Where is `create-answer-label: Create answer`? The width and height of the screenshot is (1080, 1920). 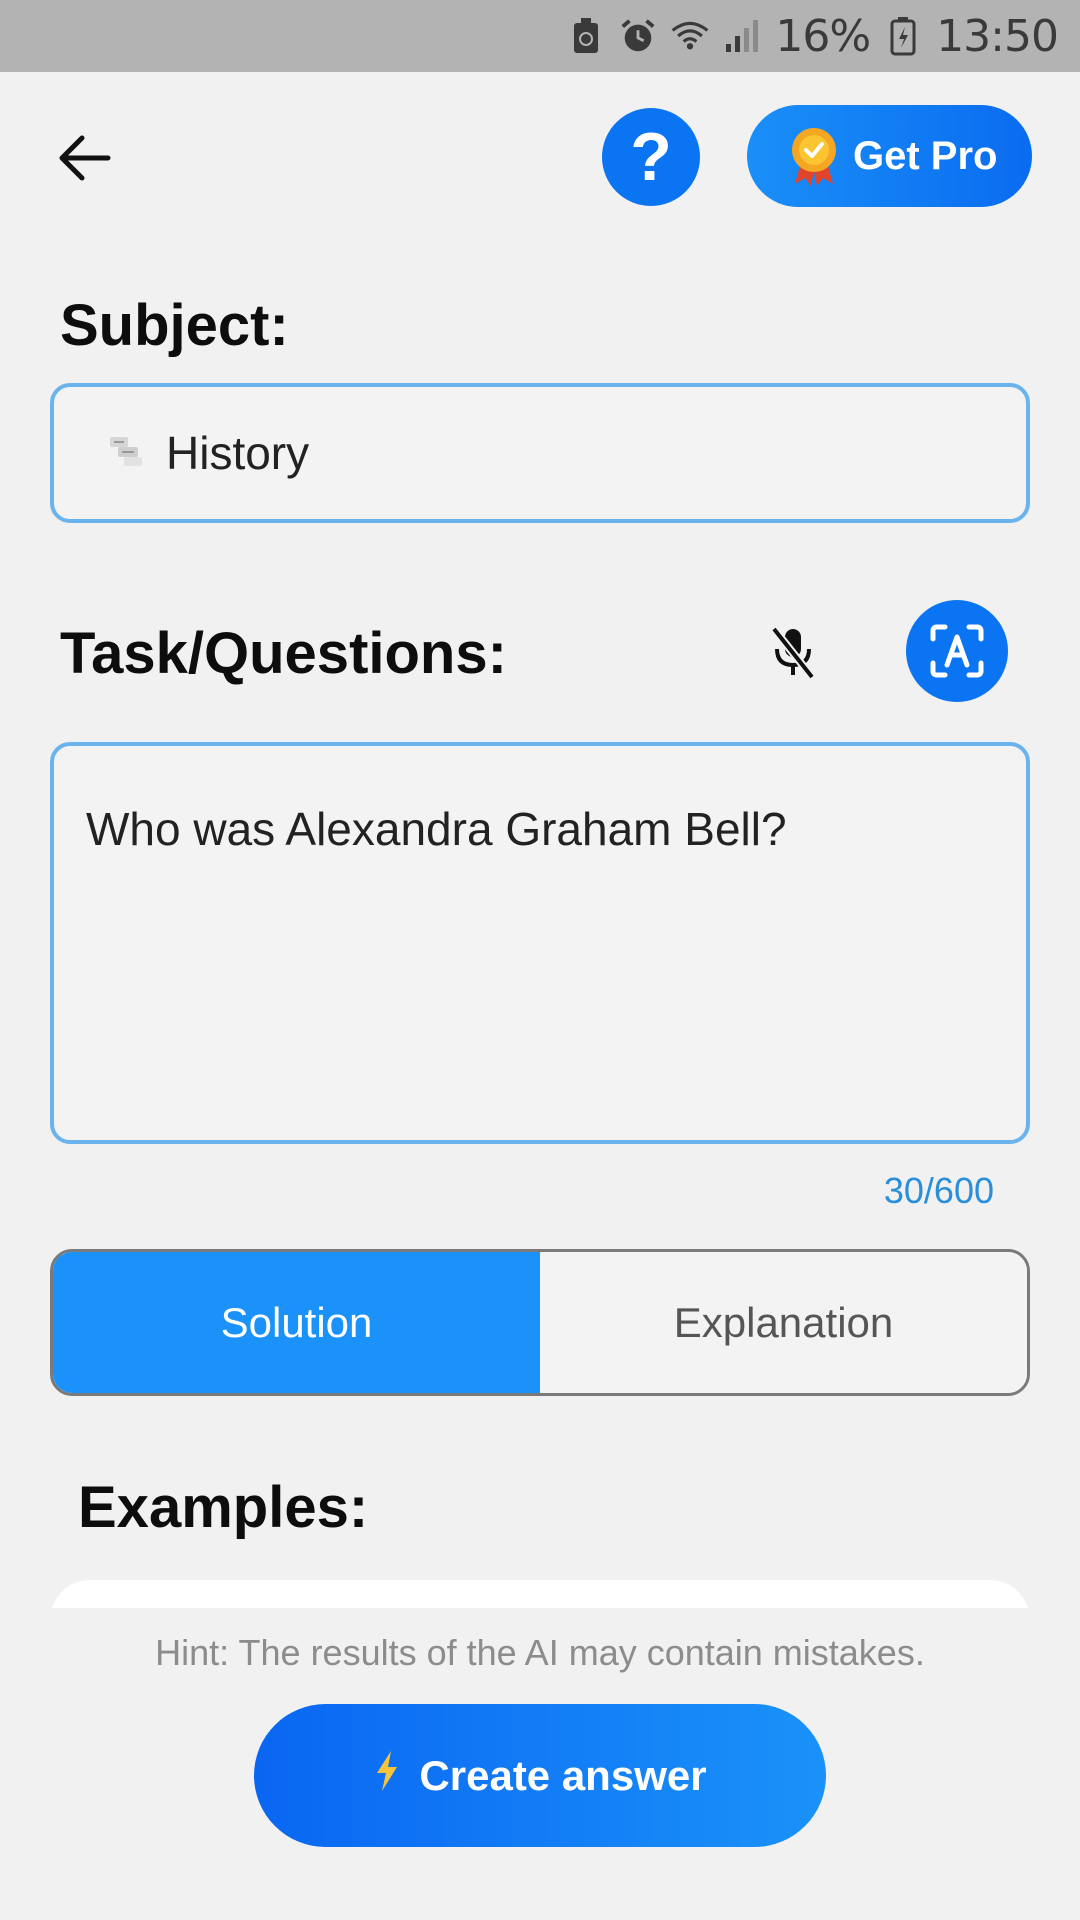 create-answer-label: Create answer is located at coordinates (563, 1775).